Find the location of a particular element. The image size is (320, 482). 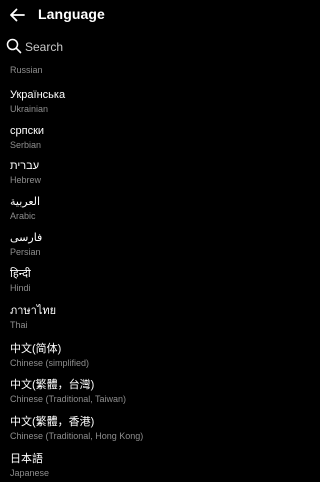

language-english-name: Chinese (Traditional, Hong Kong) is located at coordinates (77, 436).